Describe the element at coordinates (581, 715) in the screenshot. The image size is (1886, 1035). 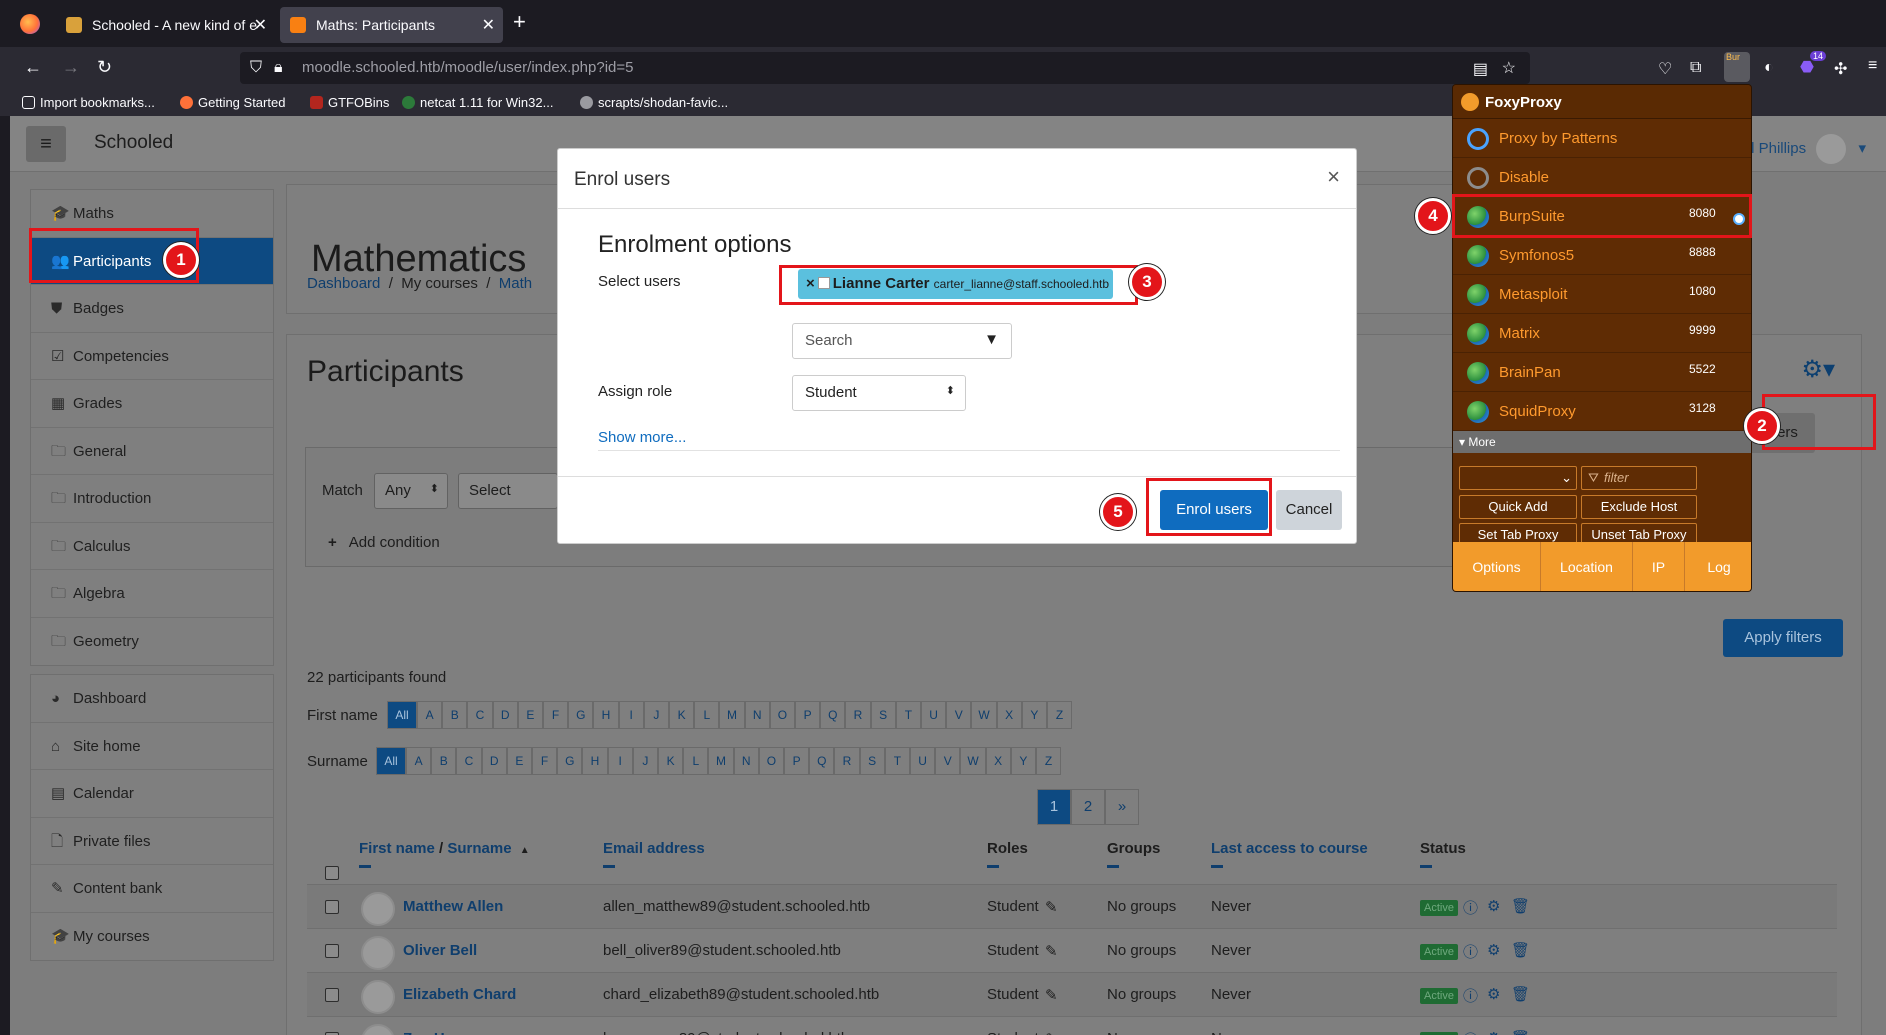
I see `first-name-initial-g: G` at that location.